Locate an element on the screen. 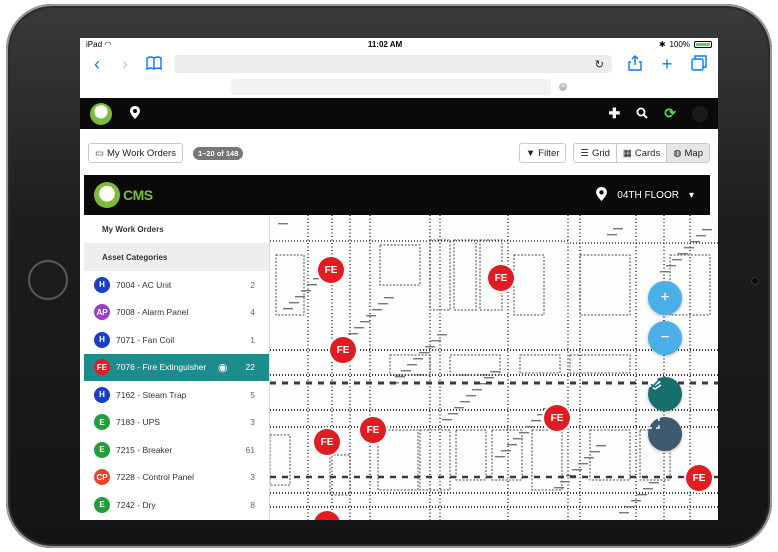 This screenshot has width=778, height=552. bookmarks-icon is located at coordinates (154, 64).